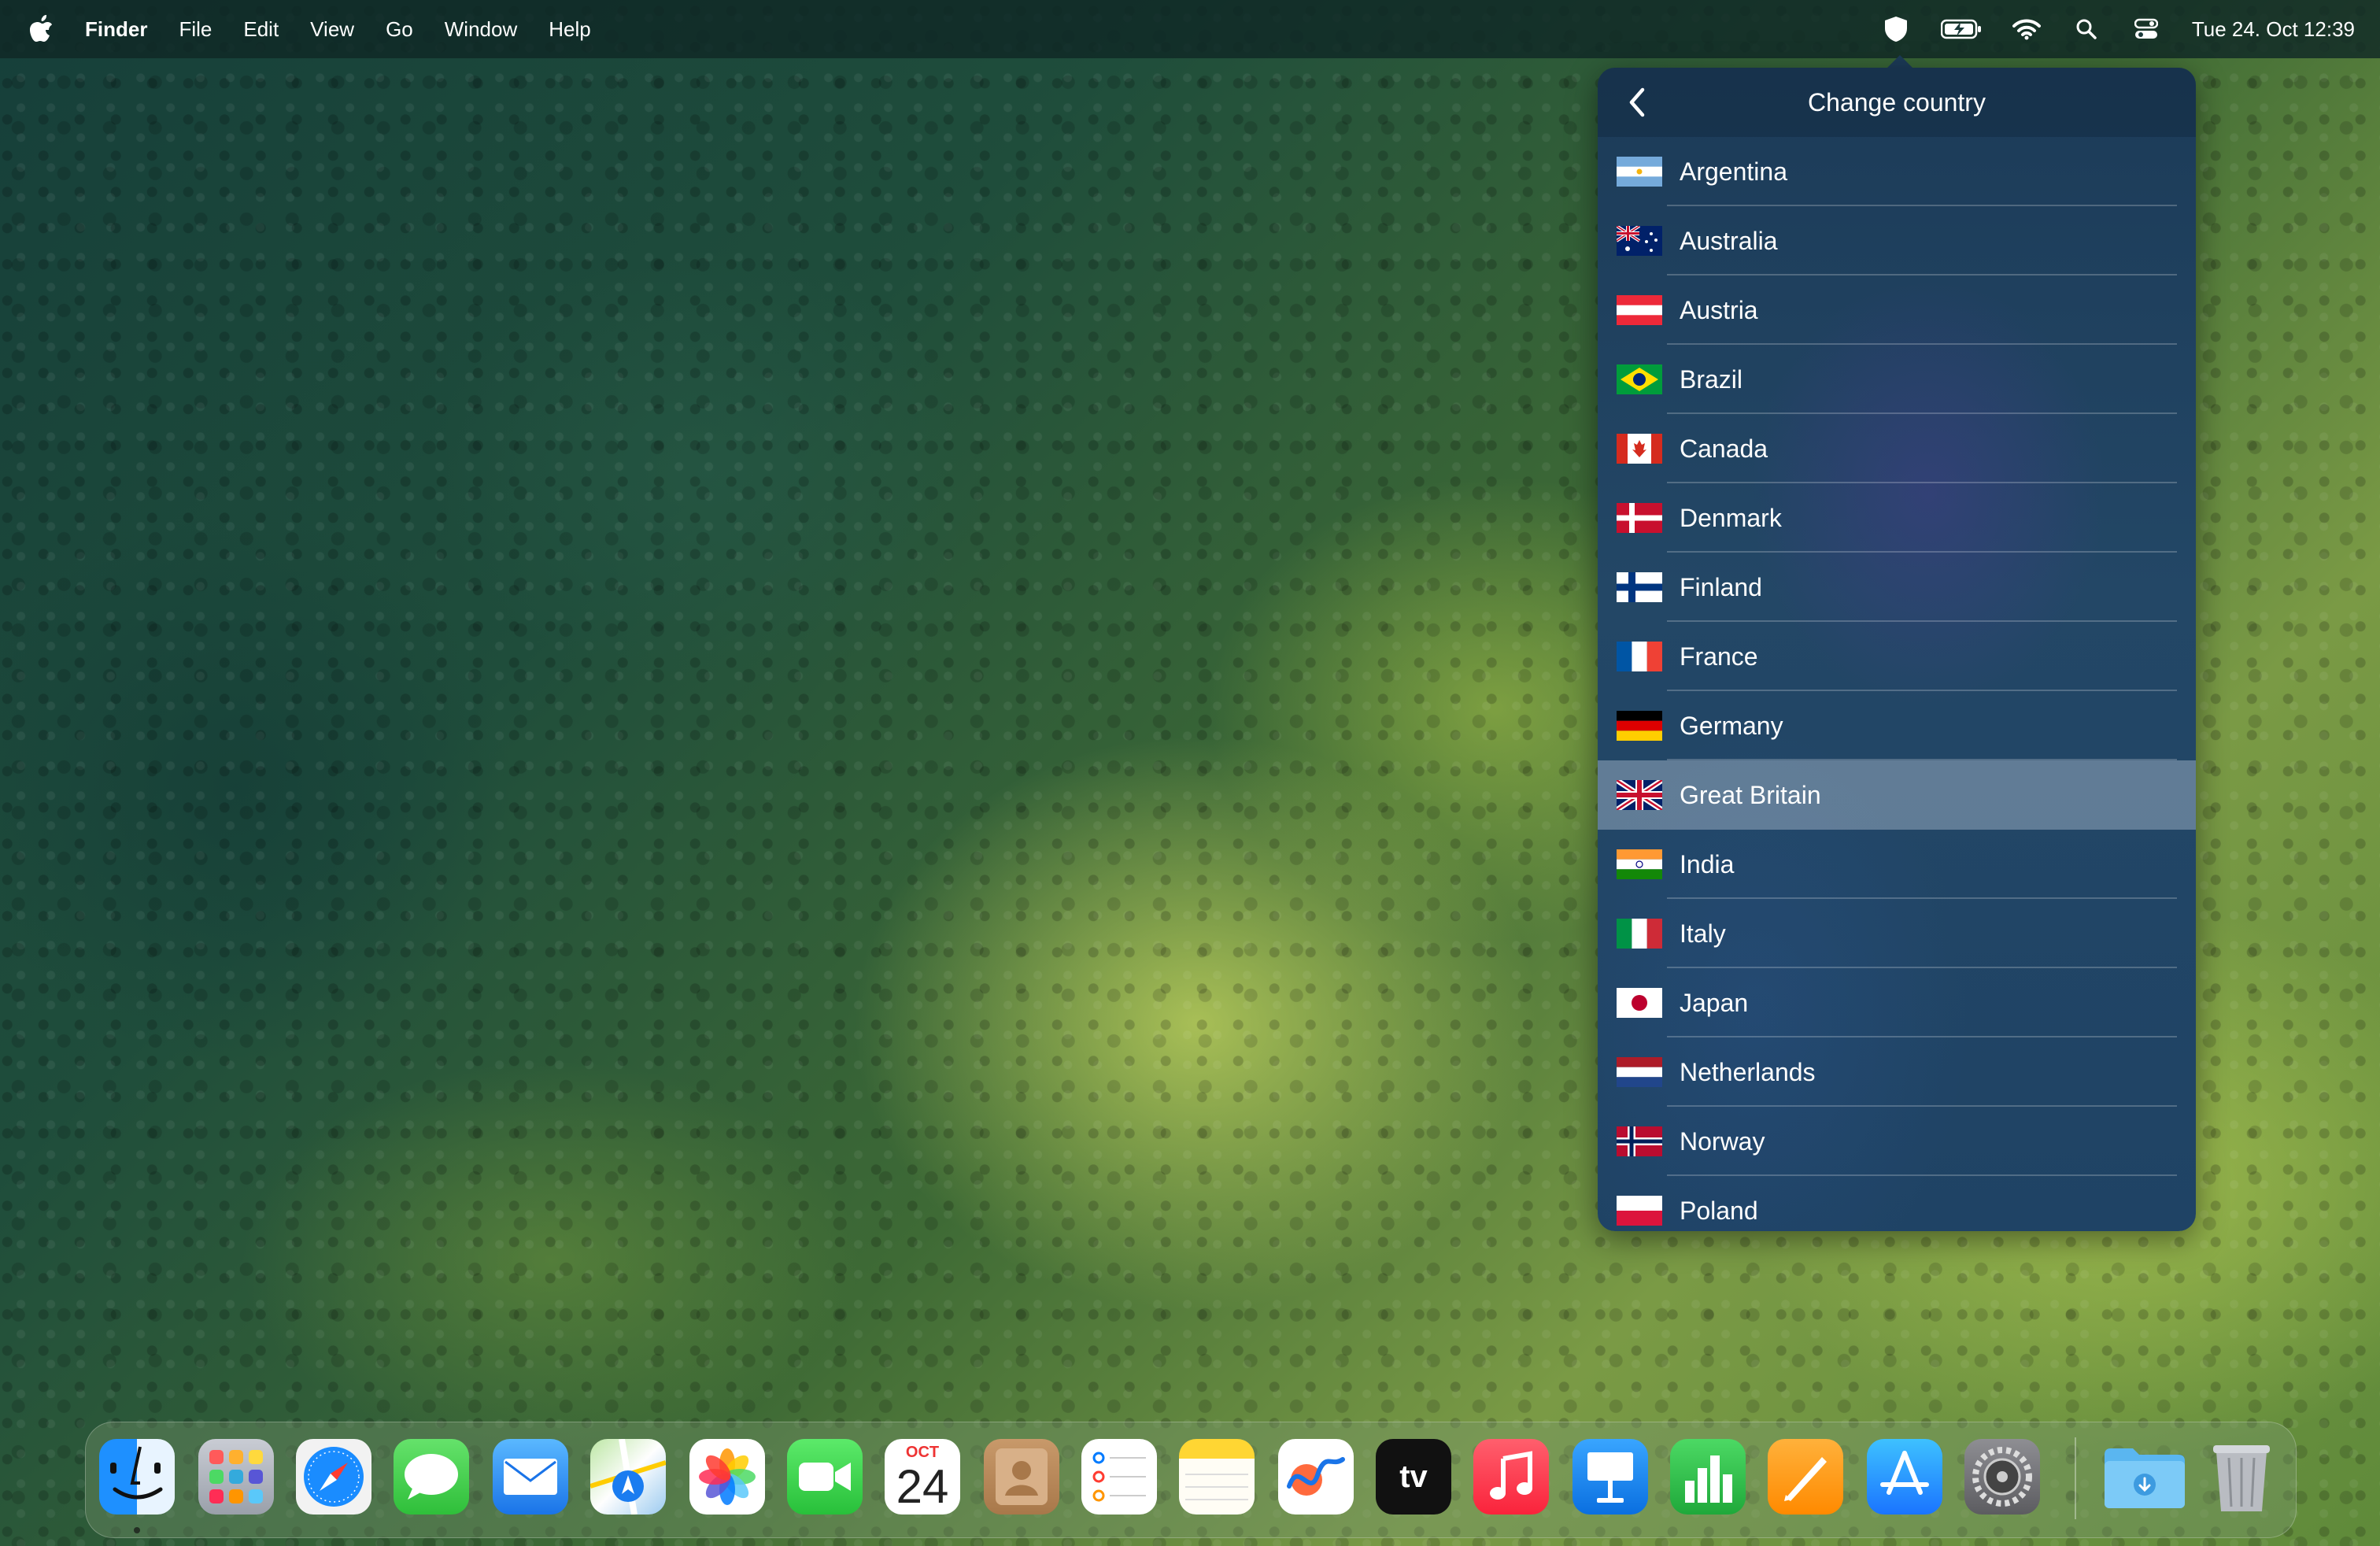 The height and width of the screenshot is (1546, 2380). I want to click on country-label: Brazil, so click(1711, 379).